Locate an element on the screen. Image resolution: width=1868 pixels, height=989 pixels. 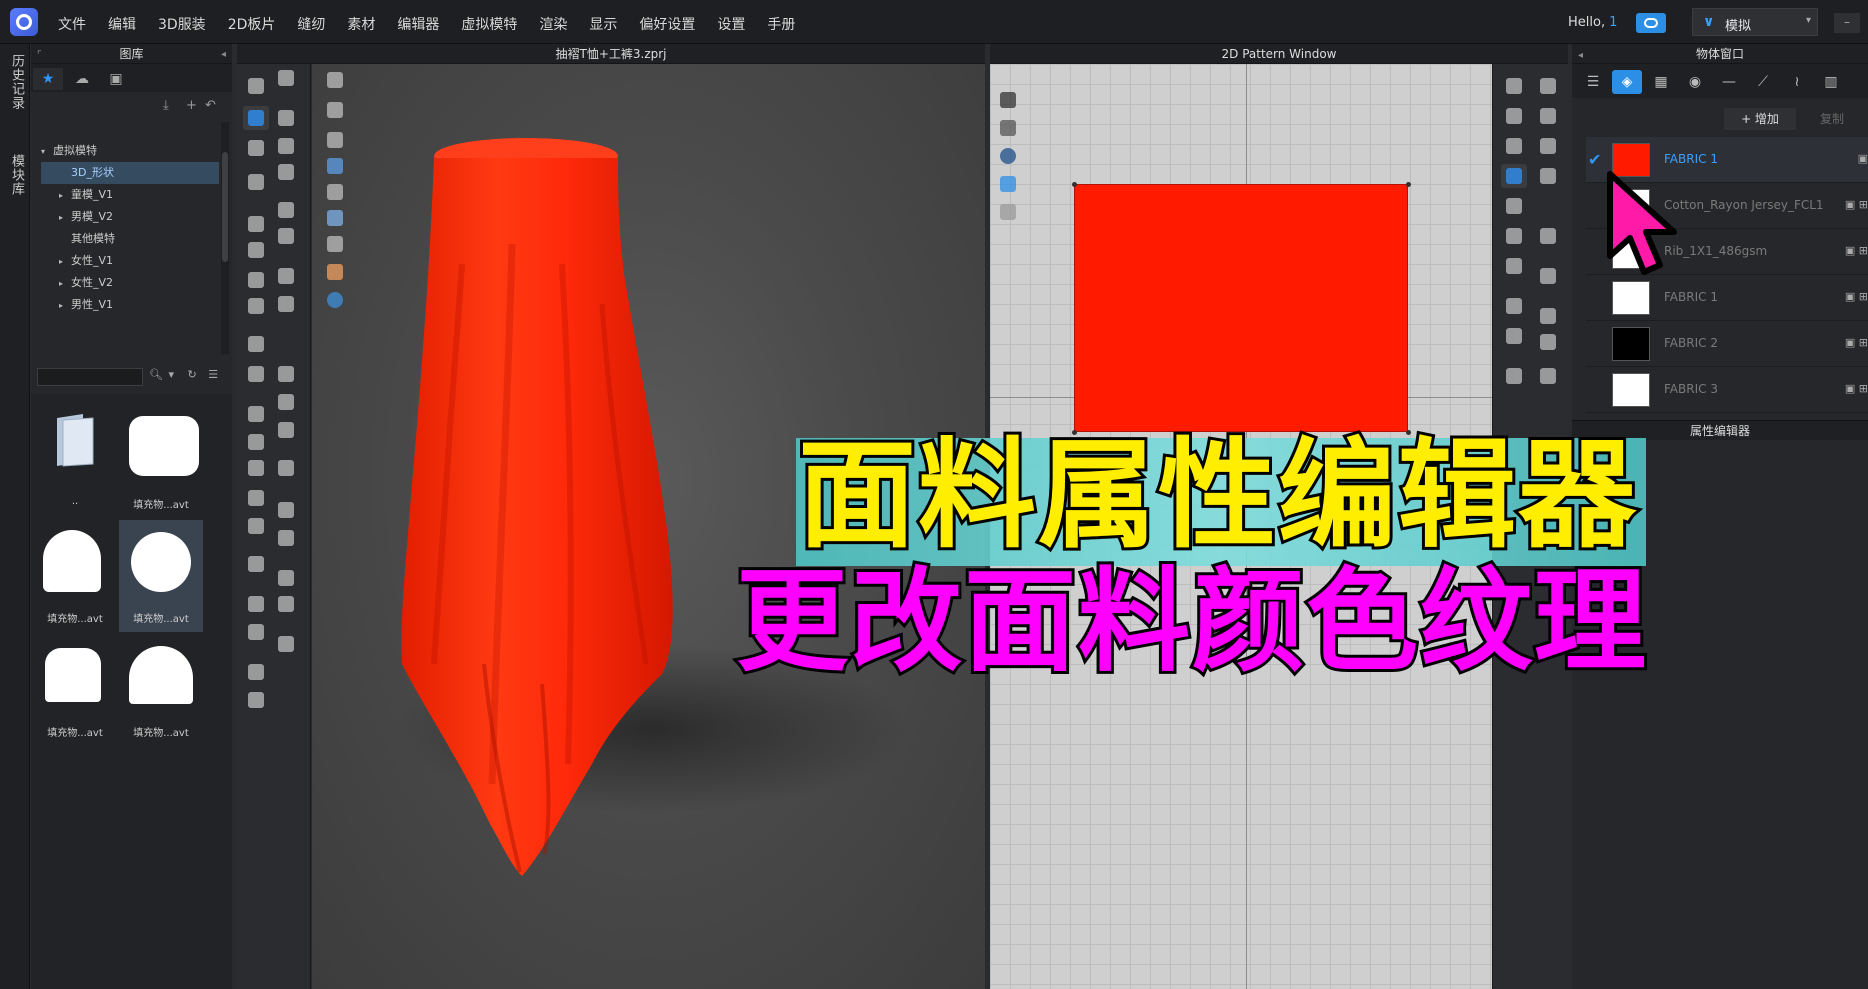
collapse-left-icon: ◂ is located at coordinates (223, 55).